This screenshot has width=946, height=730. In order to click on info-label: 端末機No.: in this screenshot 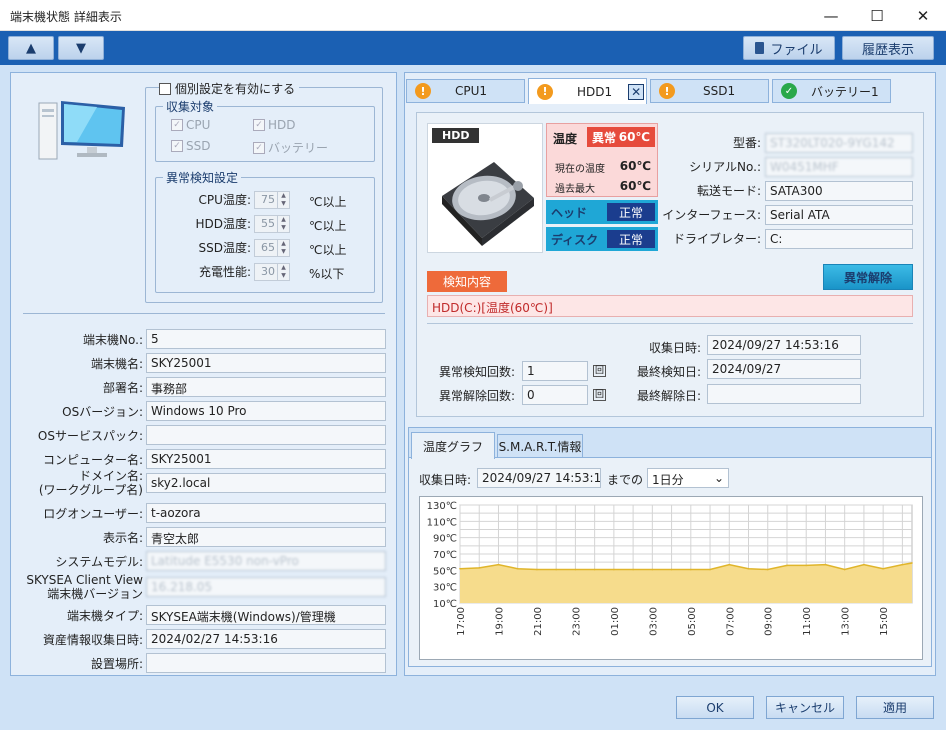, I will do `click(113, 340)`.